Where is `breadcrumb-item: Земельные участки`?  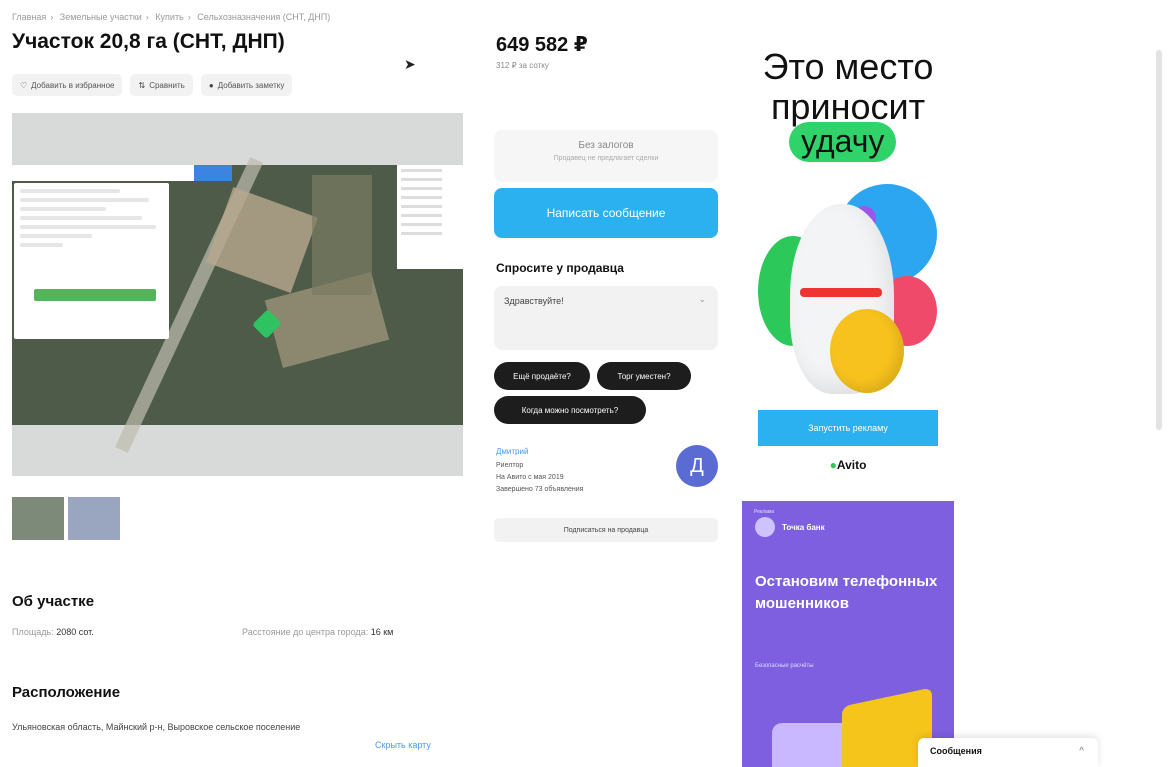
breadcrumb-item: Земельные участки is located at coordinates (101, 17).